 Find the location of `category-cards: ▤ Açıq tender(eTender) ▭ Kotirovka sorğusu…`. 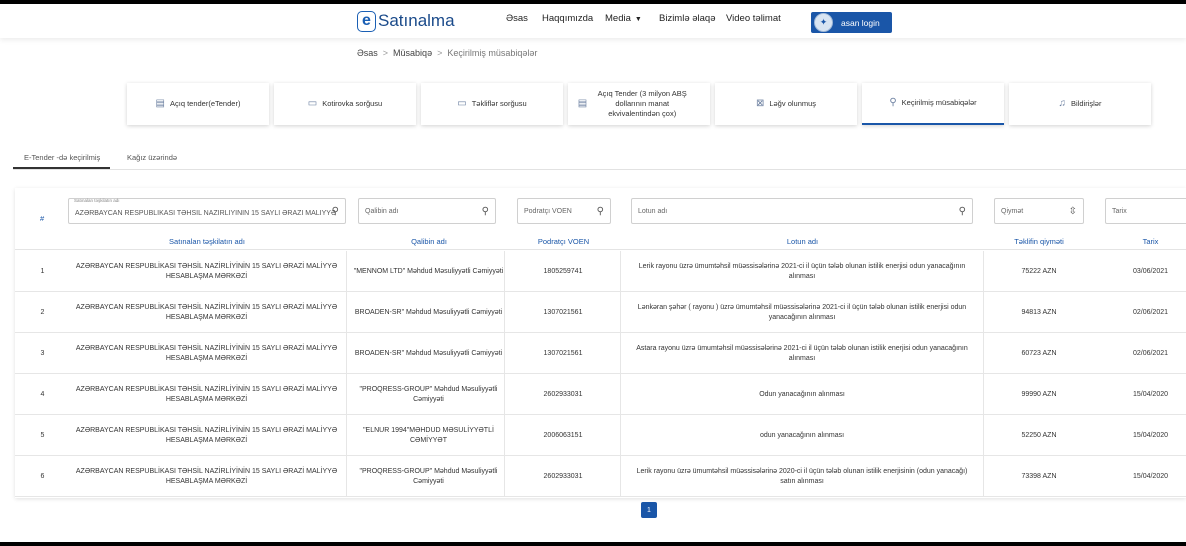

category-cards: ▤ Açıq tender(eTender) ▭ Kotirovka sorğusu… is located at coordinates (640, 104).